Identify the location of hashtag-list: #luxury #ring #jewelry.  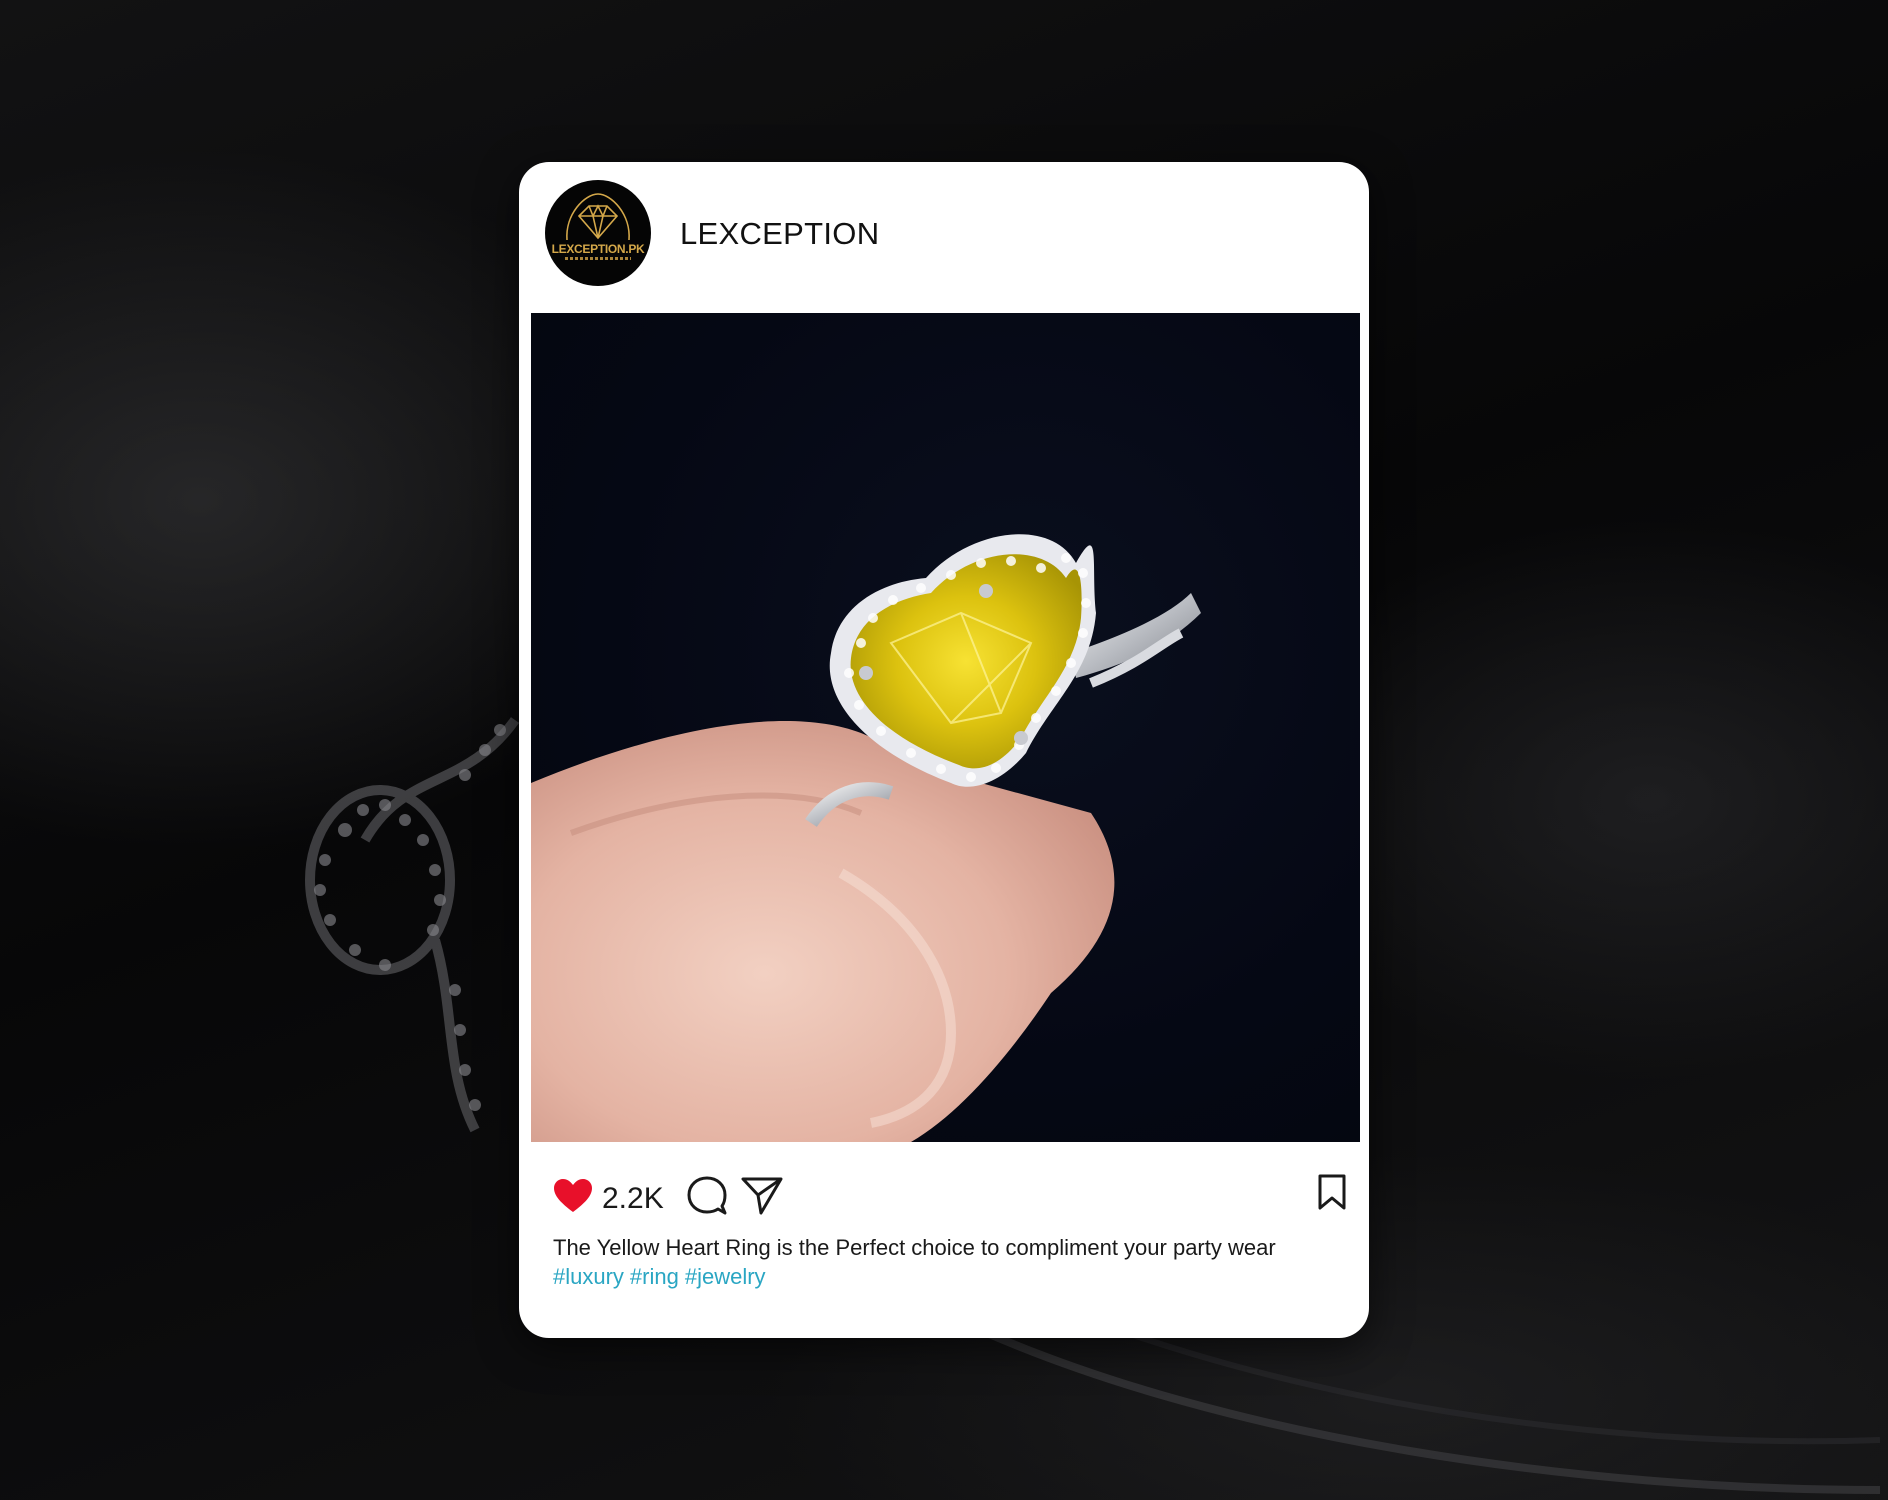
(948, 1276).